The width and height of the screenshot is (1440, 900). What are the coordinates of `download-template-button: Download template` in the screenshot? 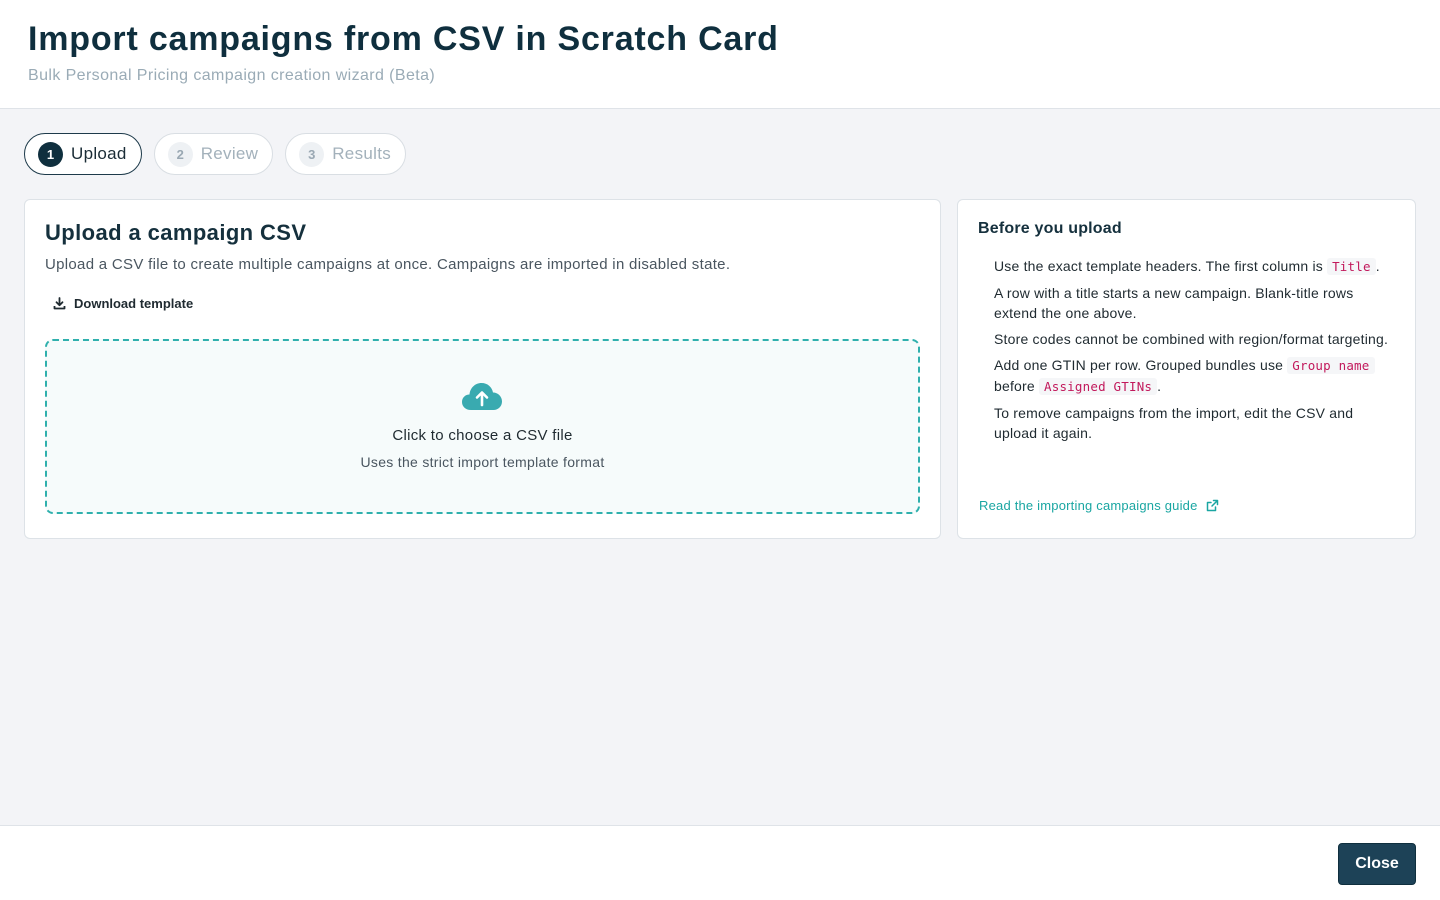 It's located at (123, 303).